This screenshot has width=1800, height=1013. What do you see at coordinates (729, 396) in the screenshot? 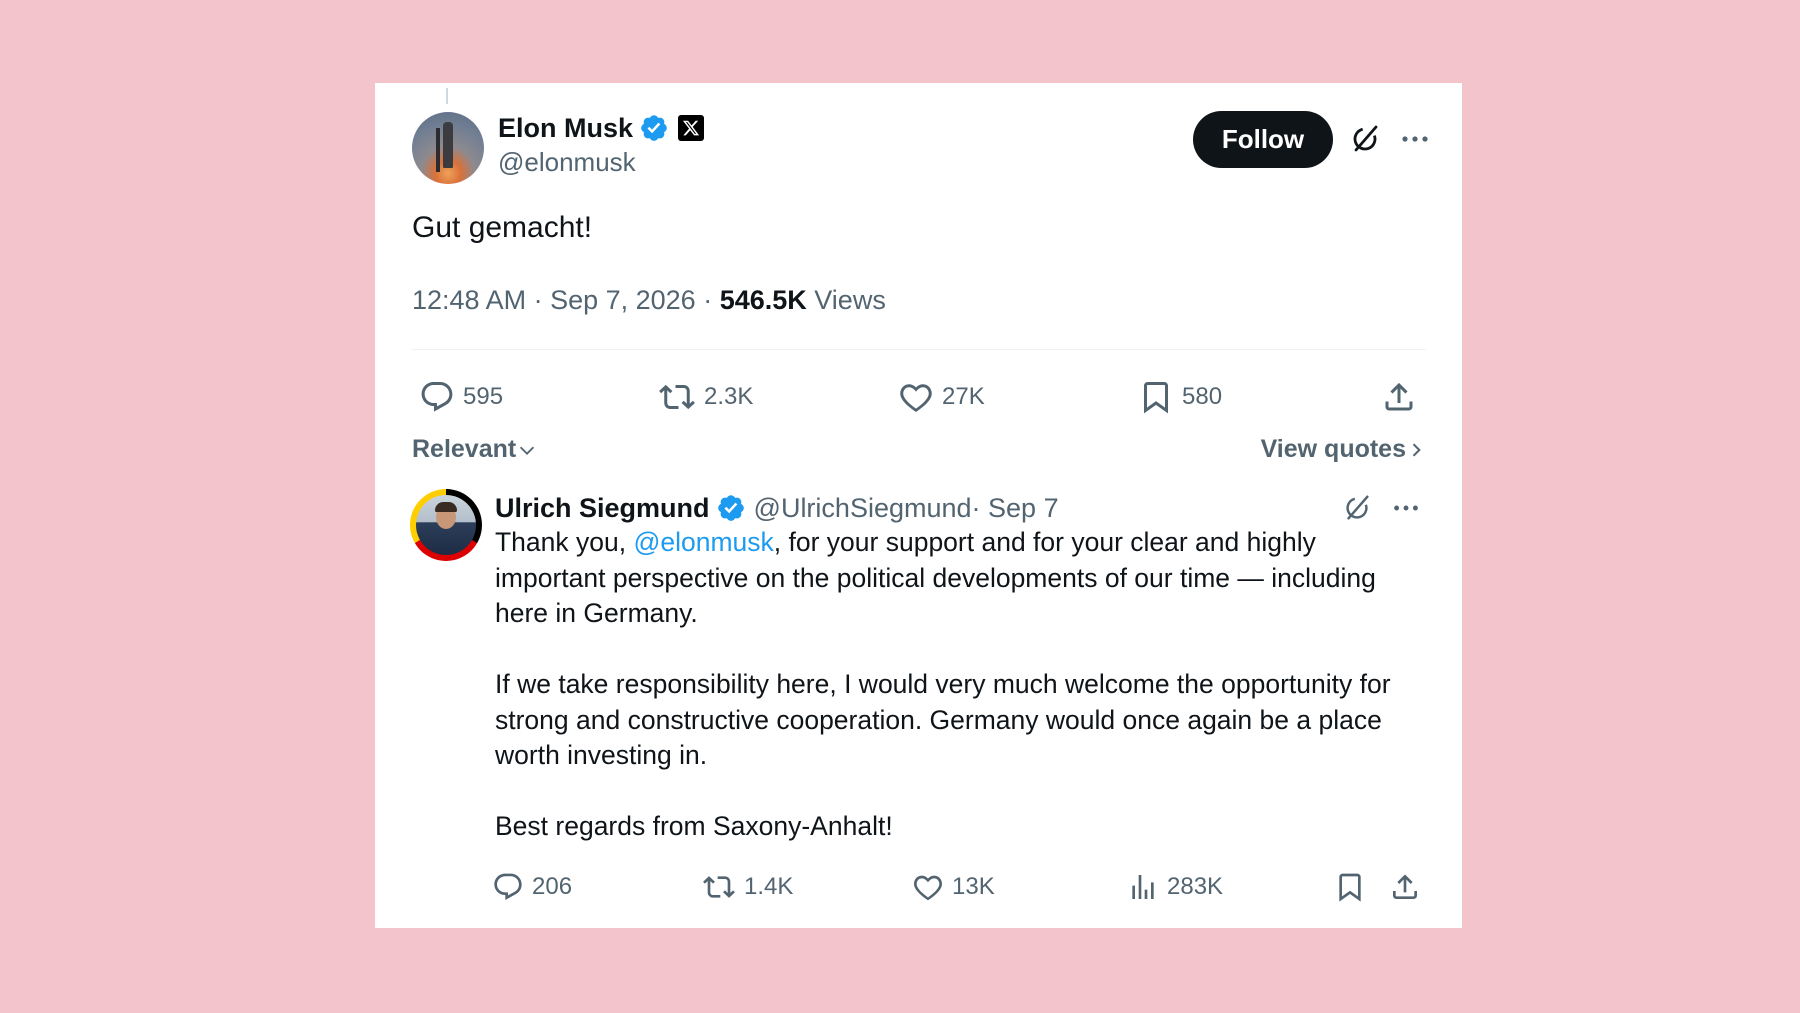
I see `repost-count: 2.3K` at bounding box center [729, 396].